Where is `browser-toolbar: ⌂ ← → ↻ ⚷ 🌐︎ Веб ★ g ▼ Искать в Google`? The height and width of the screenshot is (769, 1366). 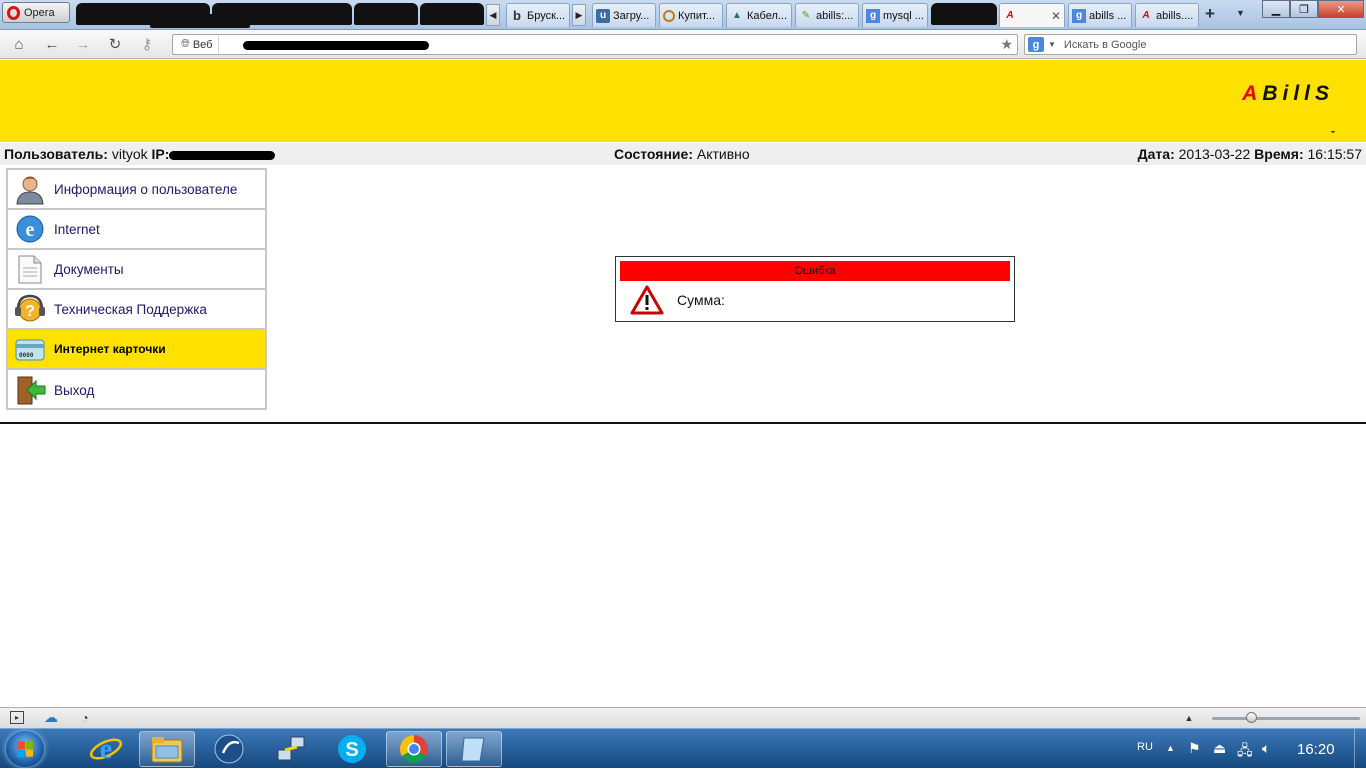 browser-toolbar: ⌂ ← → ↻ ⚷ 🌐︎ Веб ★ g ▼ Искать в Google is located at coordinates (683, 44).